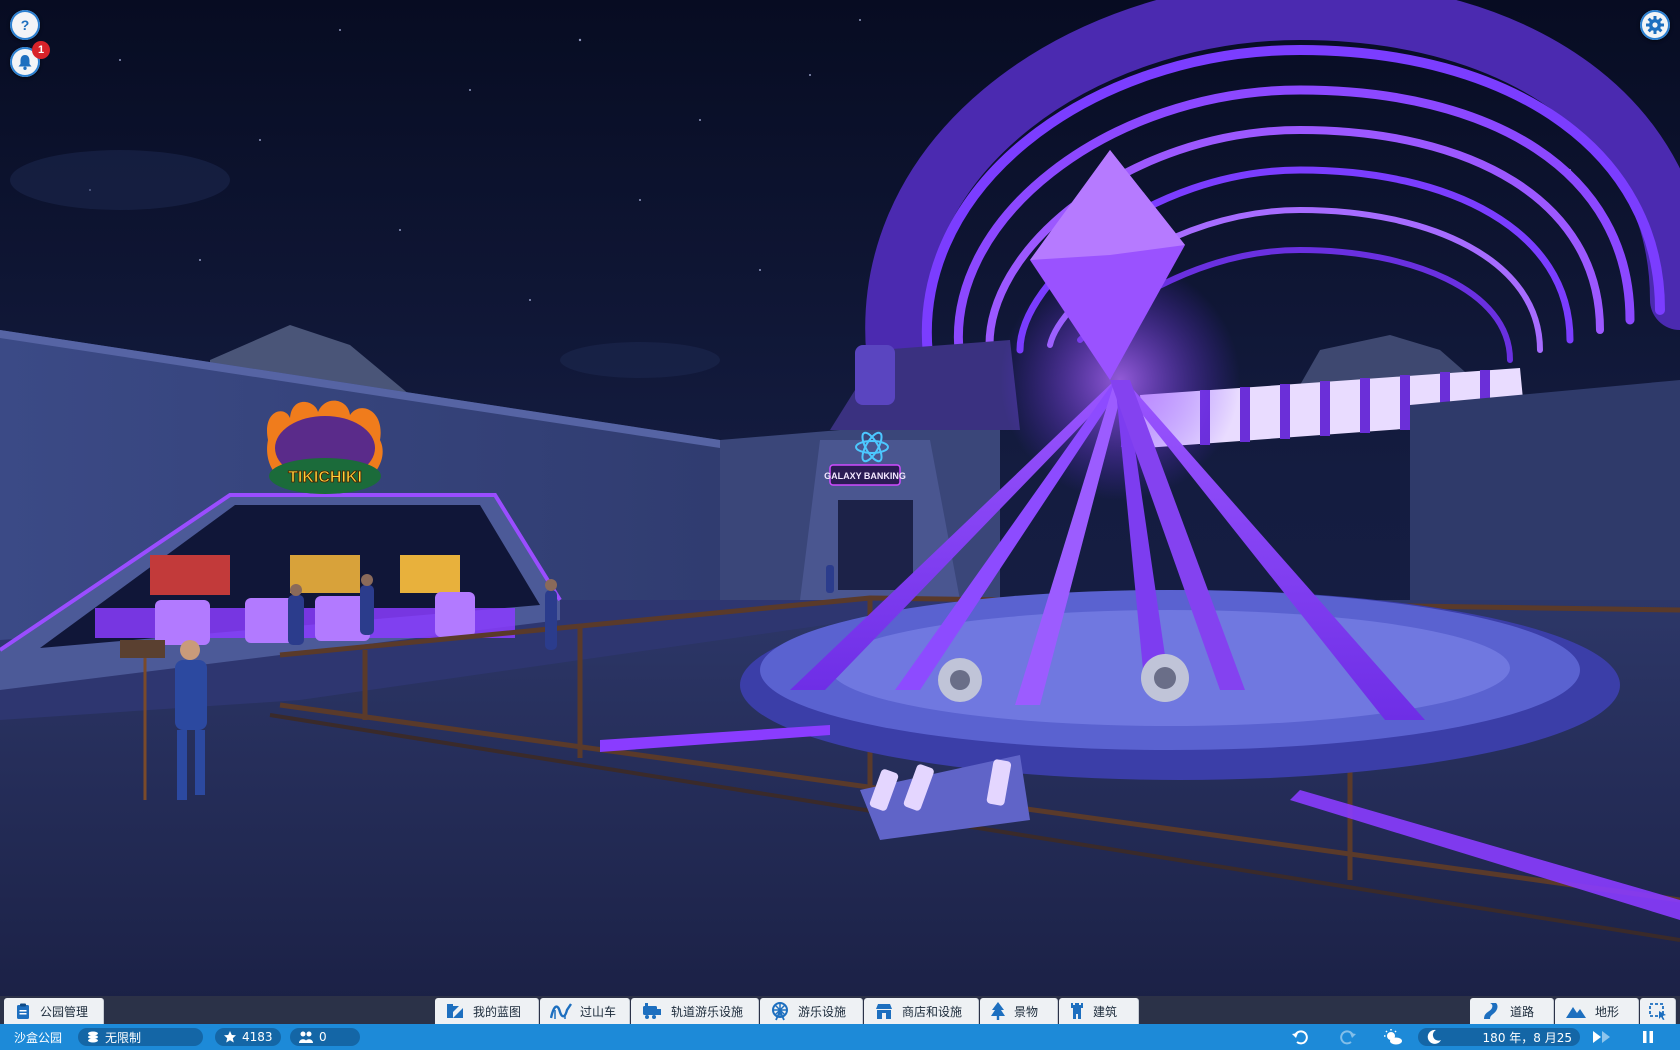  I want to click on tab-shops-facilities-label: 商店和设施, so click(932, 1011).